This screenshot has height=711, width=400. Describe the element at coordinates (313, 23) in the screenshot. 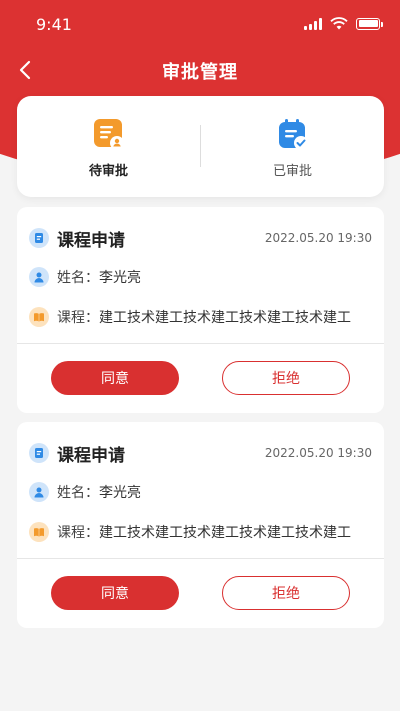

I see `signal-icon` at that location.